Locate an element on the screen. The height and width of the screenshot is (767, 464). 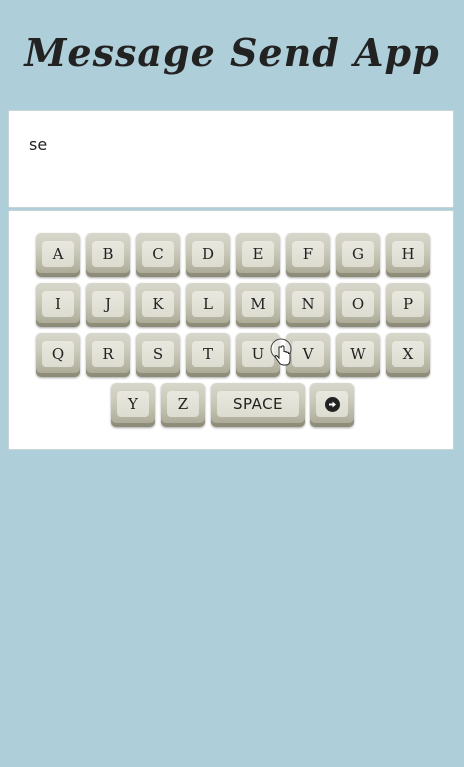
key-label: F is located at coordinates (308, 254).